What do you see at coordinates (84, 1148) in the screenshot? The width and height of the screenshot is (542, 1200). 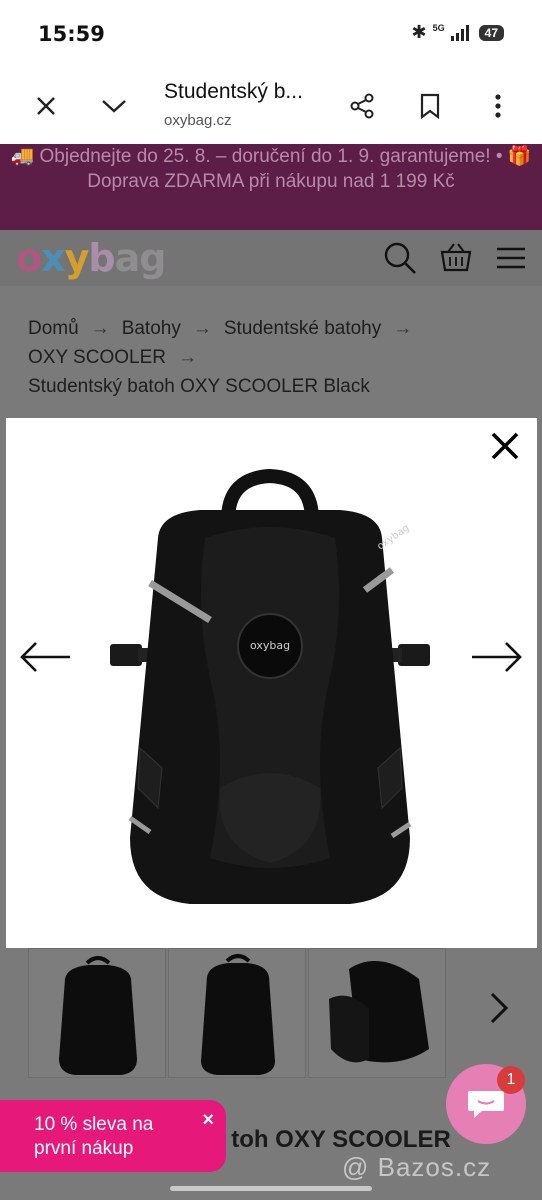 I see `discount-line-2: první nákup` at bounding box center [84, 1148].